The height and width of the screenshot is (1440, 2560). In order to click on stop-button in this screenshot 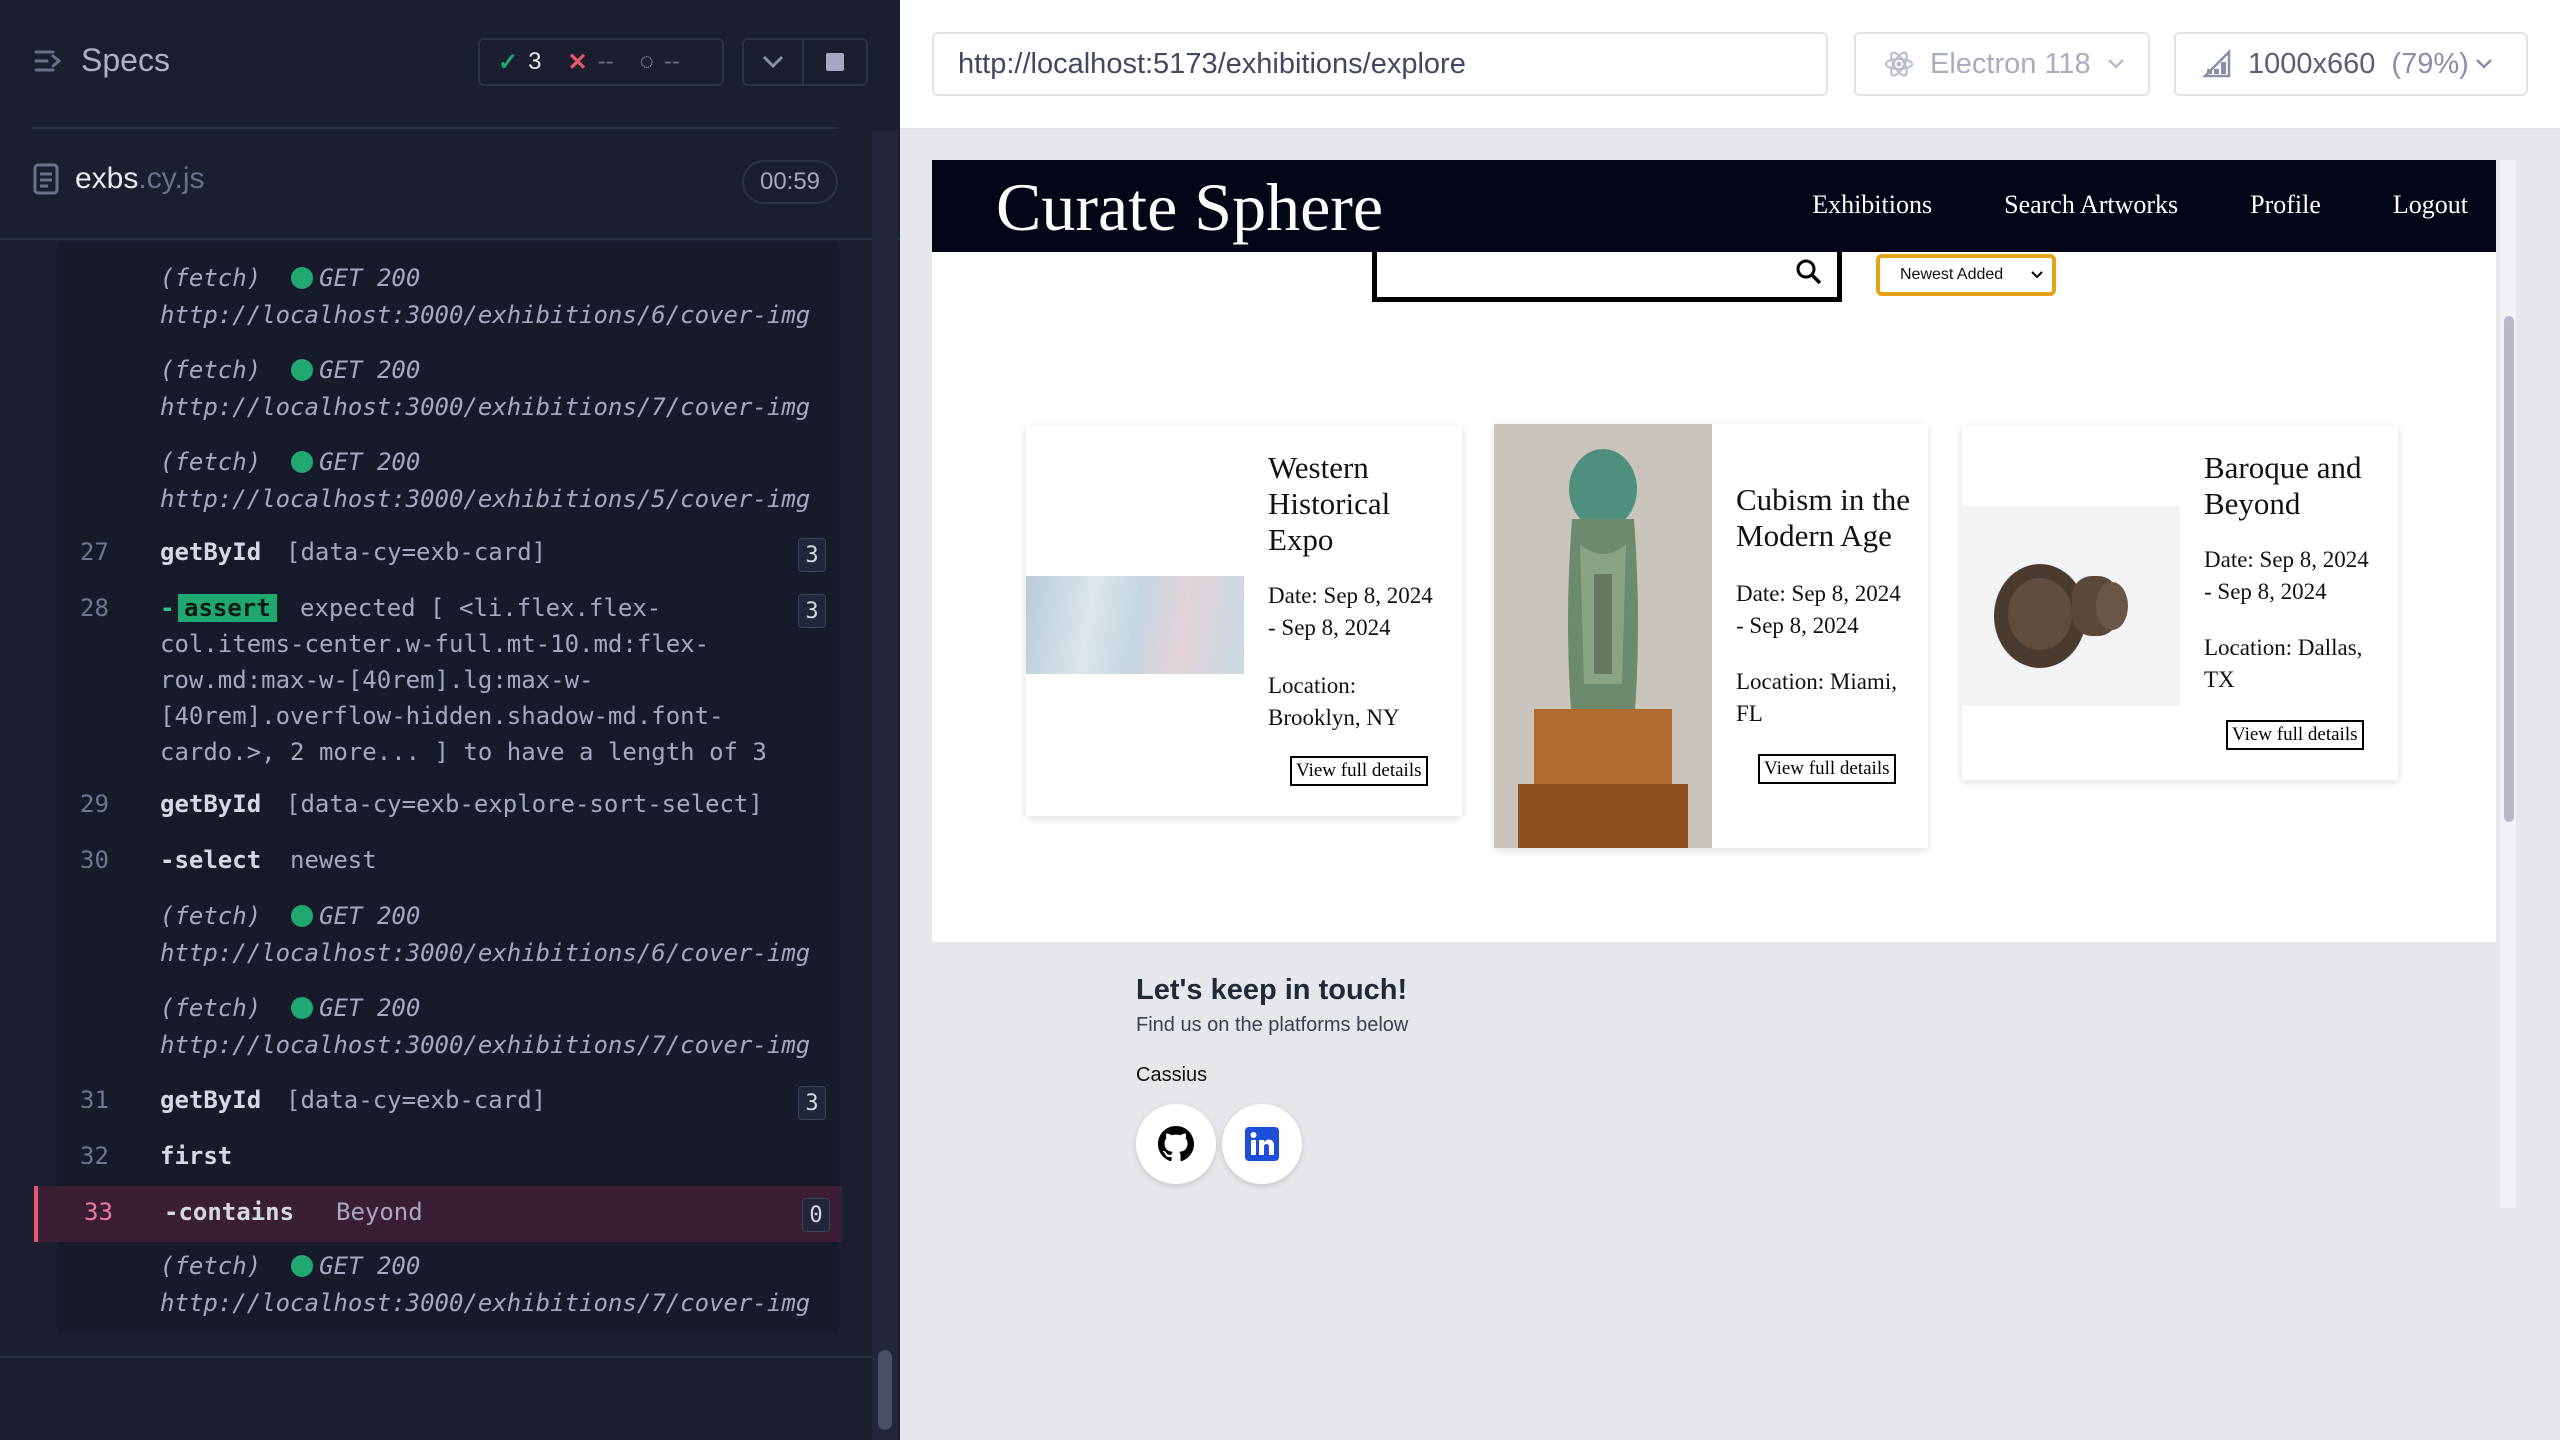, I will do `click(835, 62)`.